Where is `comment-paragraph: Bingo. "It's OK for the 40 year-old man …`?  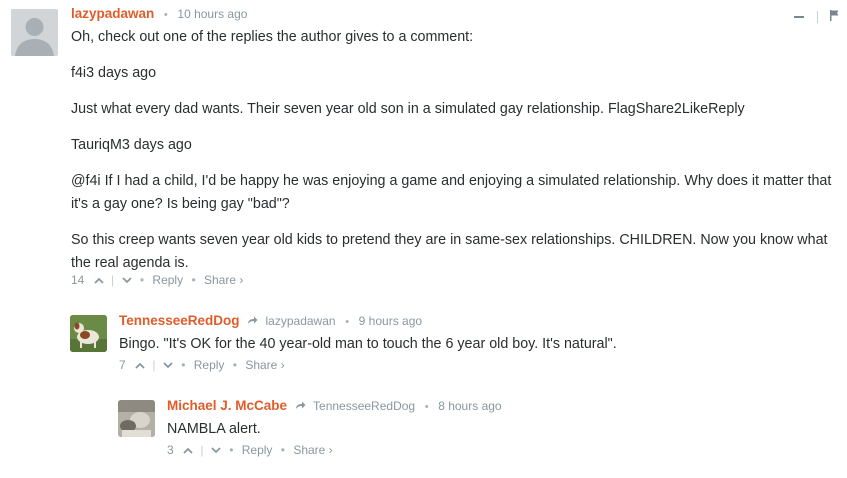 comment-paragraph: Bingo. "It's OK for the 40 year-old man … is located at coordinates (368, 344).